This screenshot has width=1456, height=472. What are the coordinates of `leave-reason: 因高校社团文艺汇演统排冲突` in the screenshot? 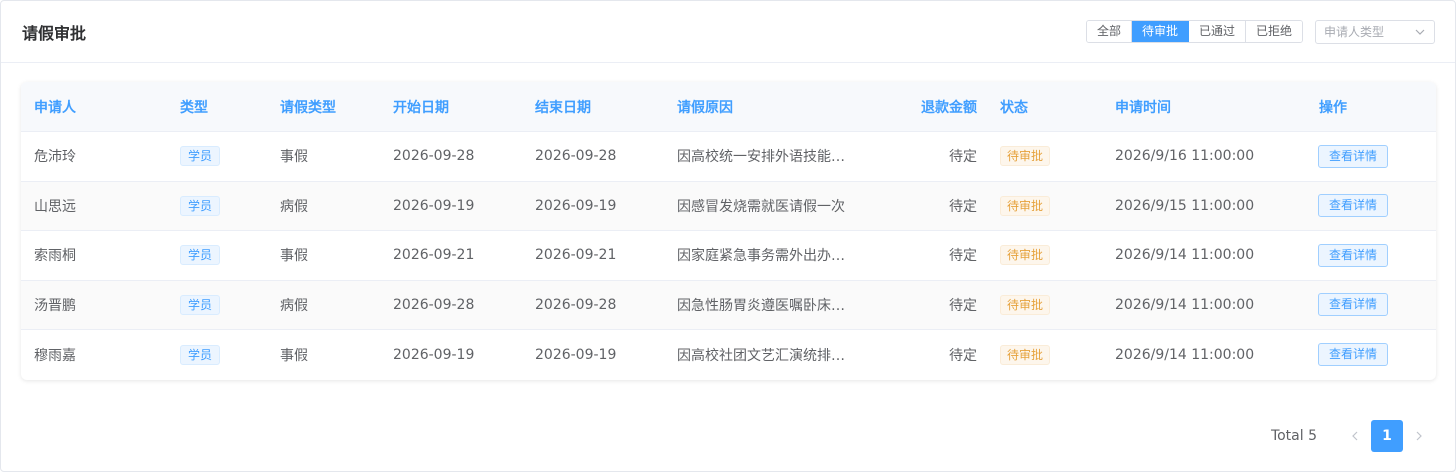 It's located at (768, 355).